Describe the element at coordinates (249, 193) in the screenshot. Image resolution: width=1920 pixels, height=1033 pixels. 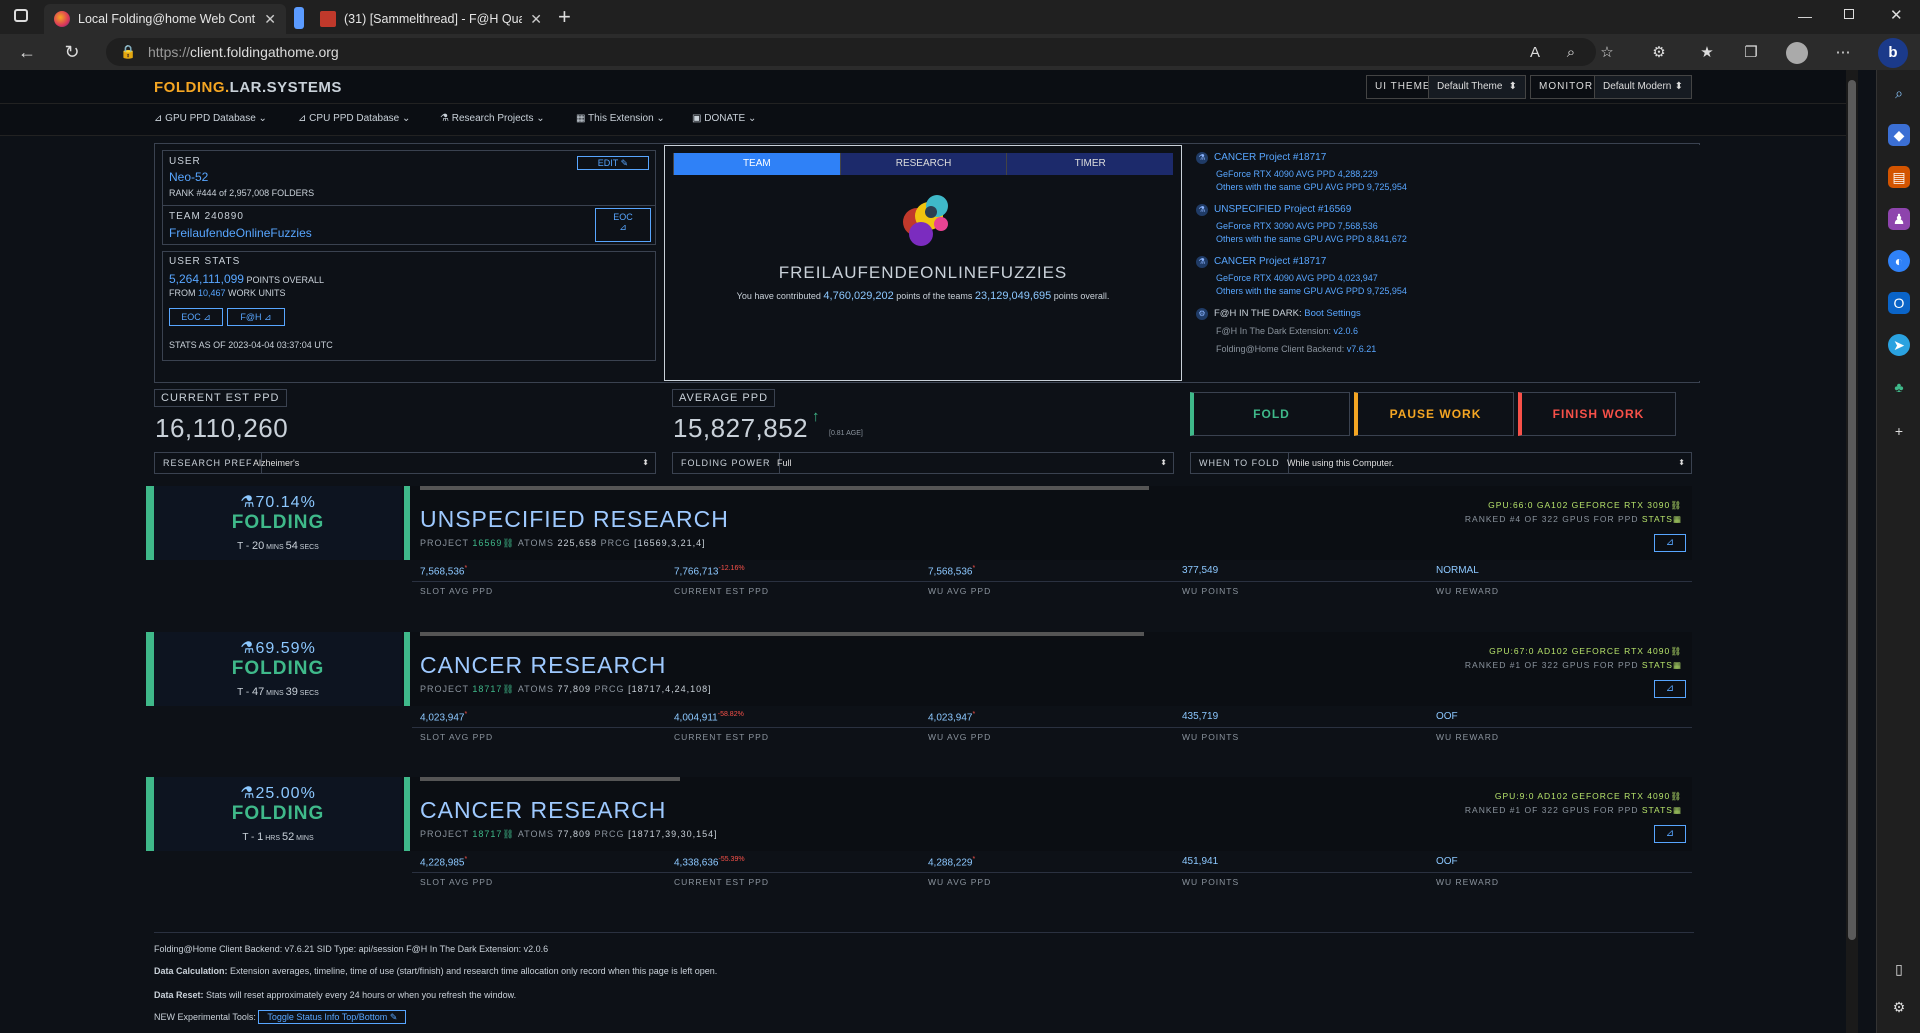
I see `rank-total: 2,957,008` at that location.